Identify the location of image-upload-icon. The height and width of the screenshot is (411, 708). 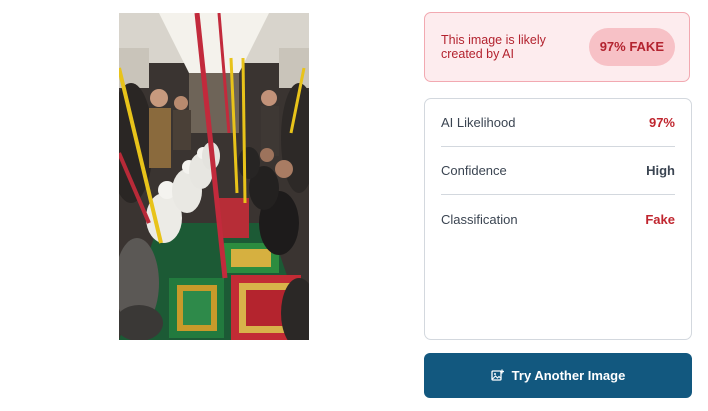
(497, 375).